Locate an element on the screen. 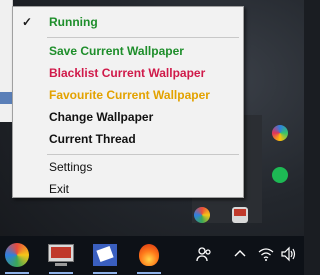 This screenshot has width=320, height=275. menu-item-label: Settings is located at coordinates (71, 167).